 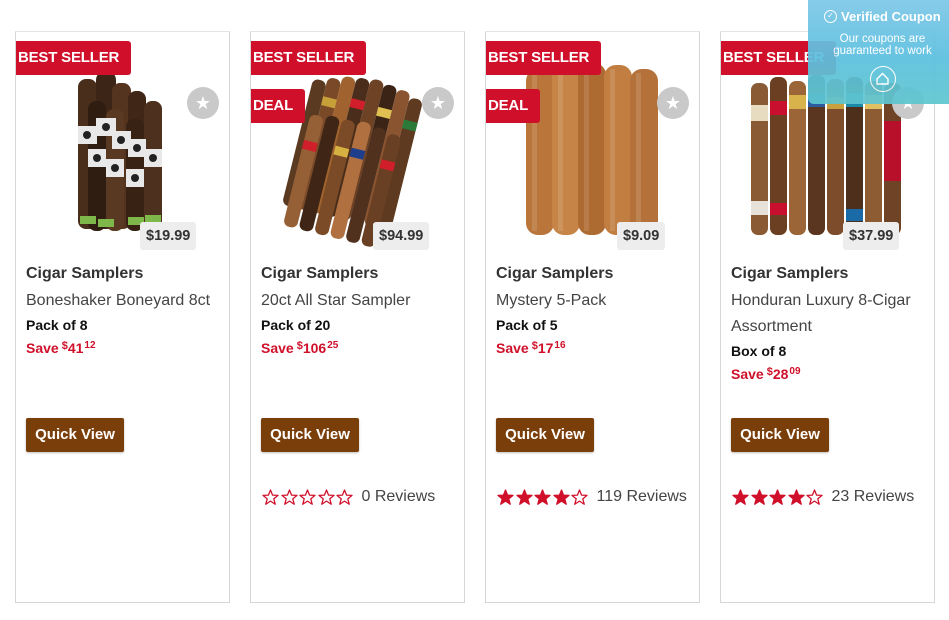 I want to click on coupon-title: ✓ Verified Coupon, so click(x=882, y=16).